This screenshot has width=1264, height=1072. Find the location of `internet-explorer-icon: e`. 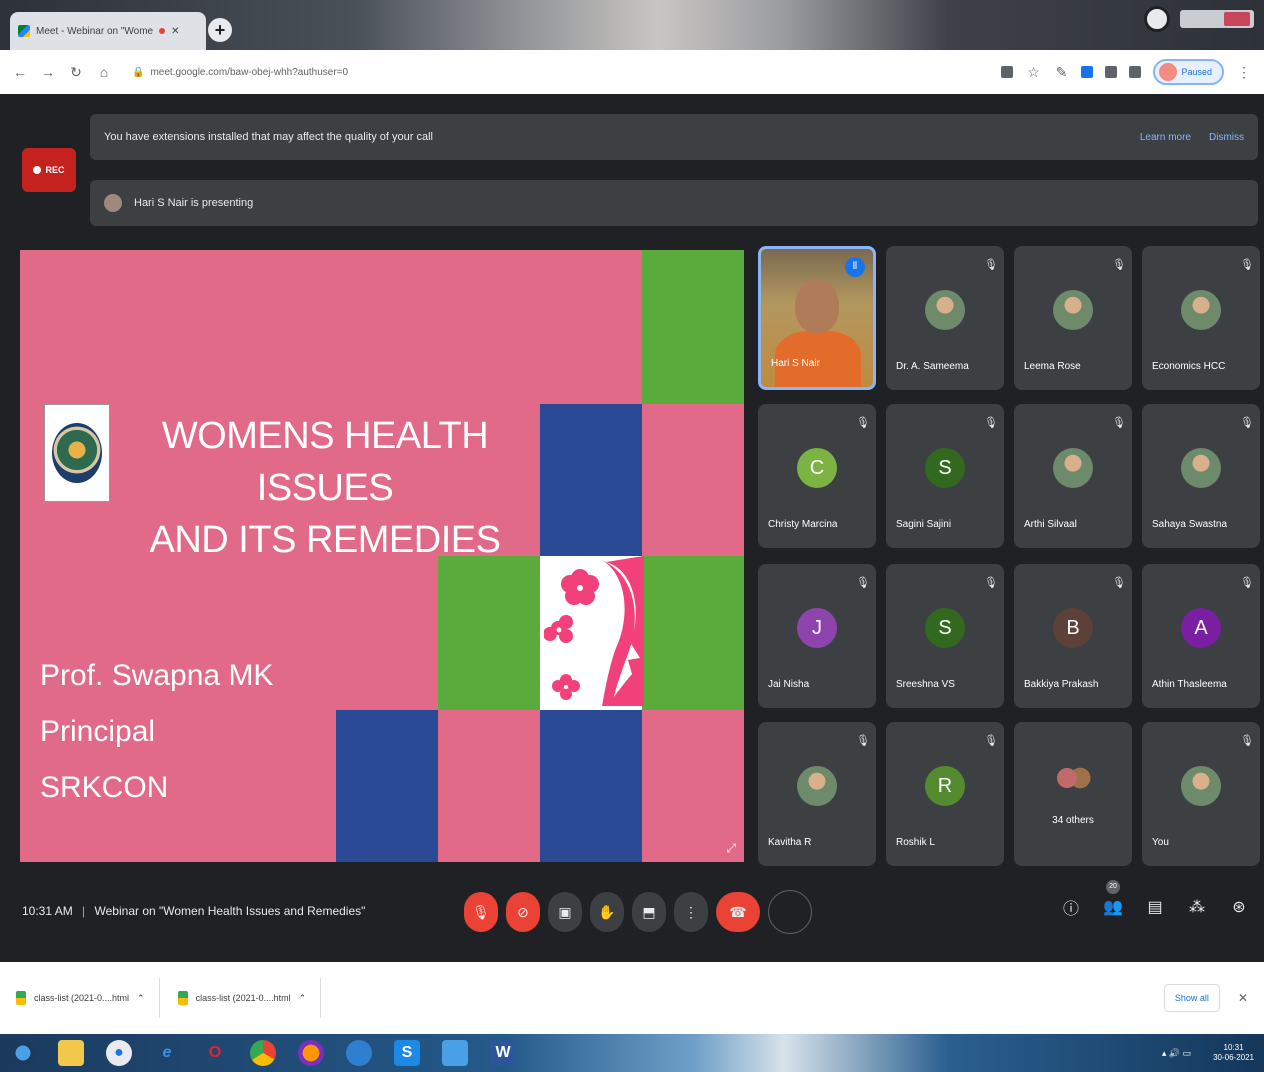

internet-explorer-icon: e is located at coordinates (167, 1053).